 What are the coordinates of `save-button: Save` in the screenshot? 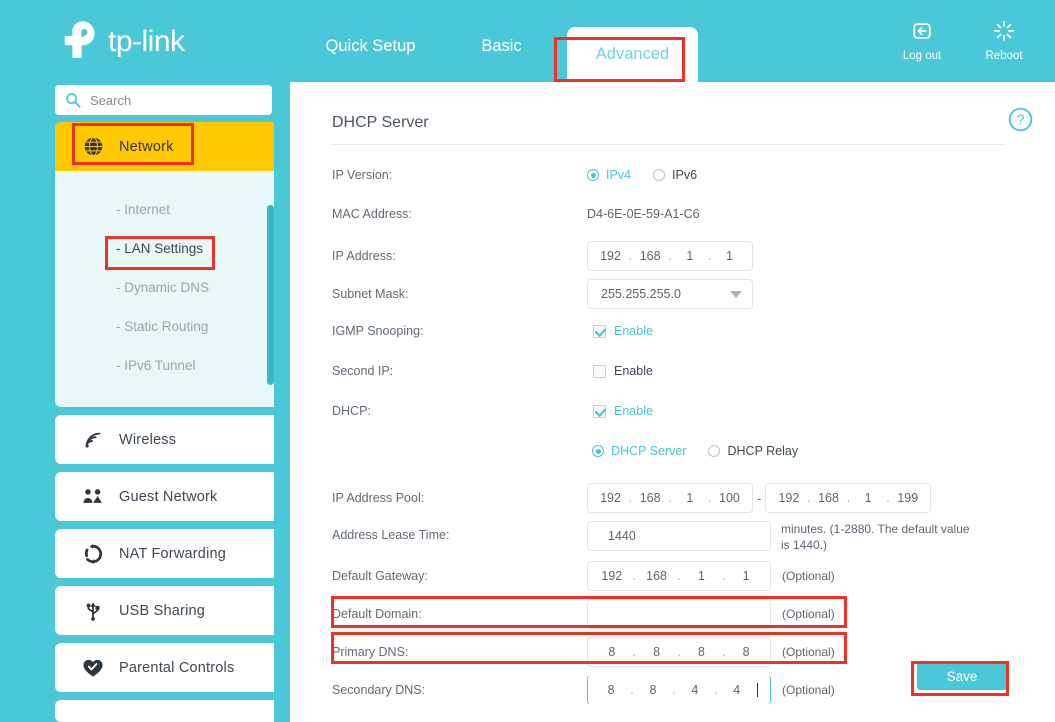 It's located at (962, 676).